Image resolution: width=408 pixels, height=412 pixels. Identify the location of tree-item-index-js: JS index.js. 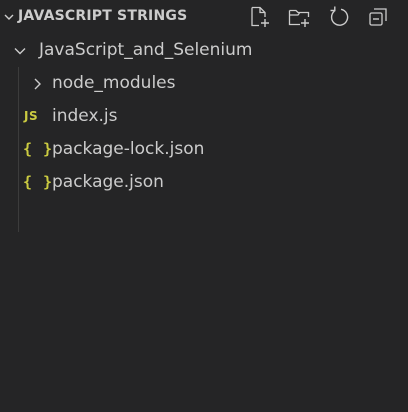
(204, 116).